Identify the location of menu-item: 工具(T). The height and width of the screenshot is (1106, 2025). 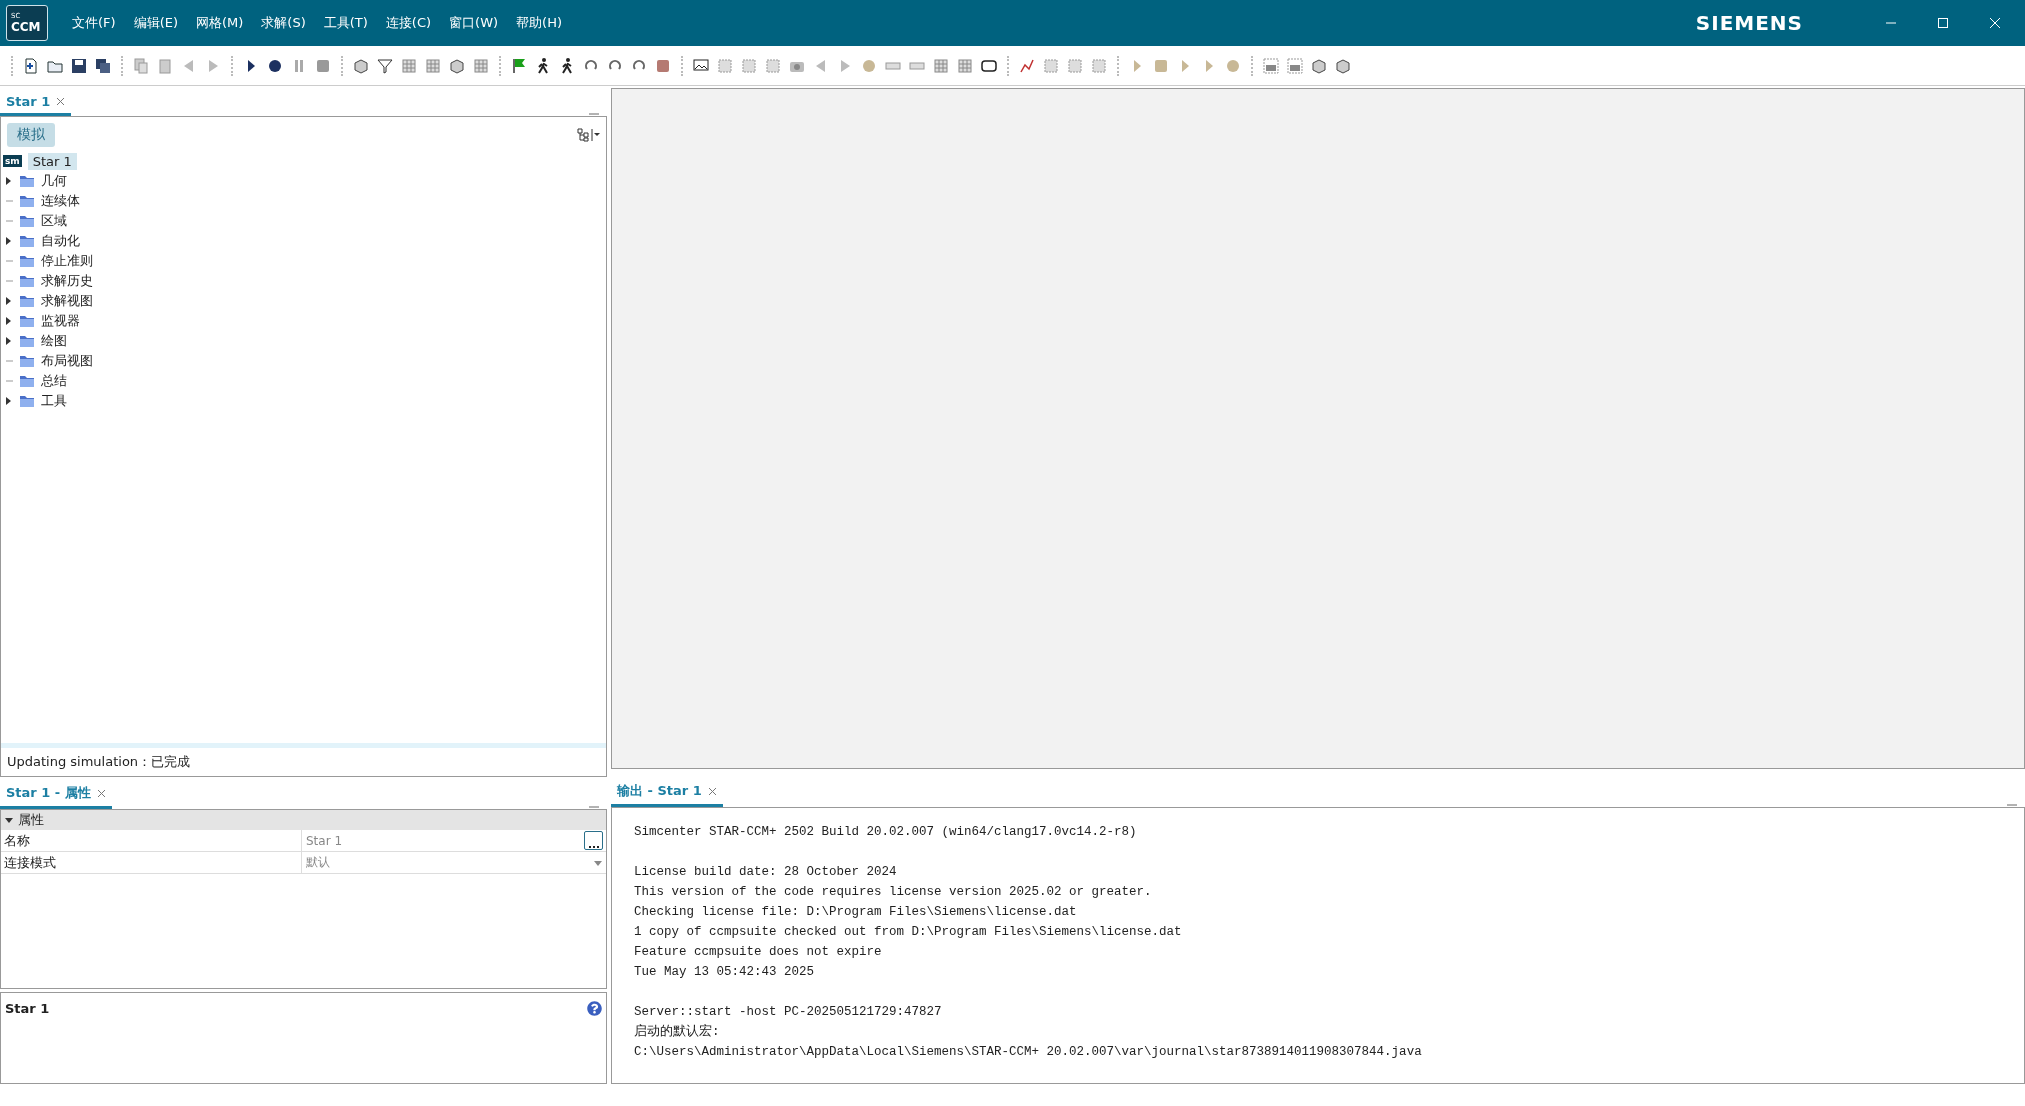
(345, 23).